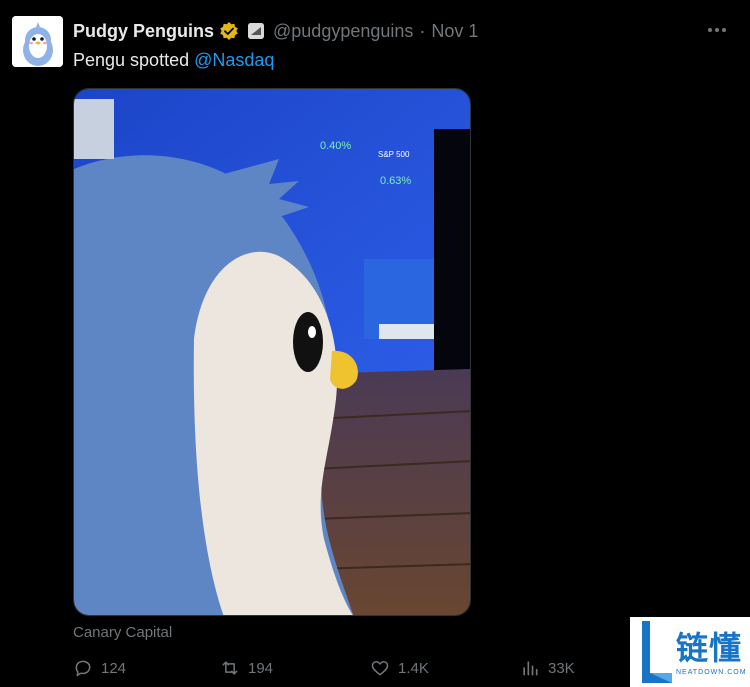 Image resolution: width=750 pixels, height=687 pixels. I want to click on tweet-text: Pengu spotted @Nasdaq, so click(173, 60).